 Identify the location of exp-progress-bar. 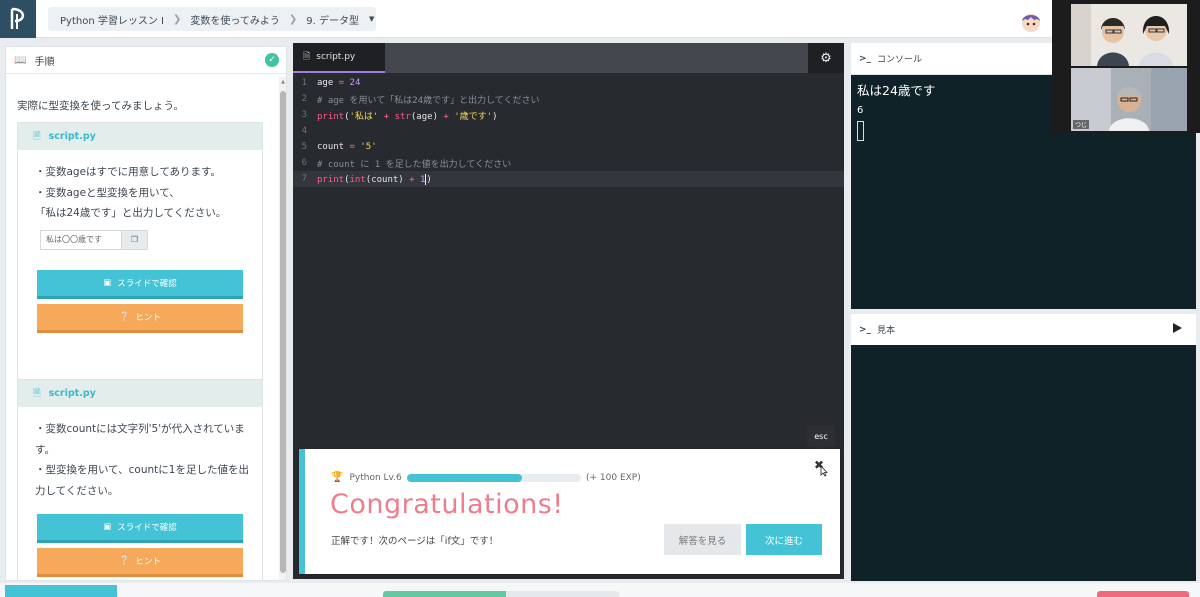
(494, 478).